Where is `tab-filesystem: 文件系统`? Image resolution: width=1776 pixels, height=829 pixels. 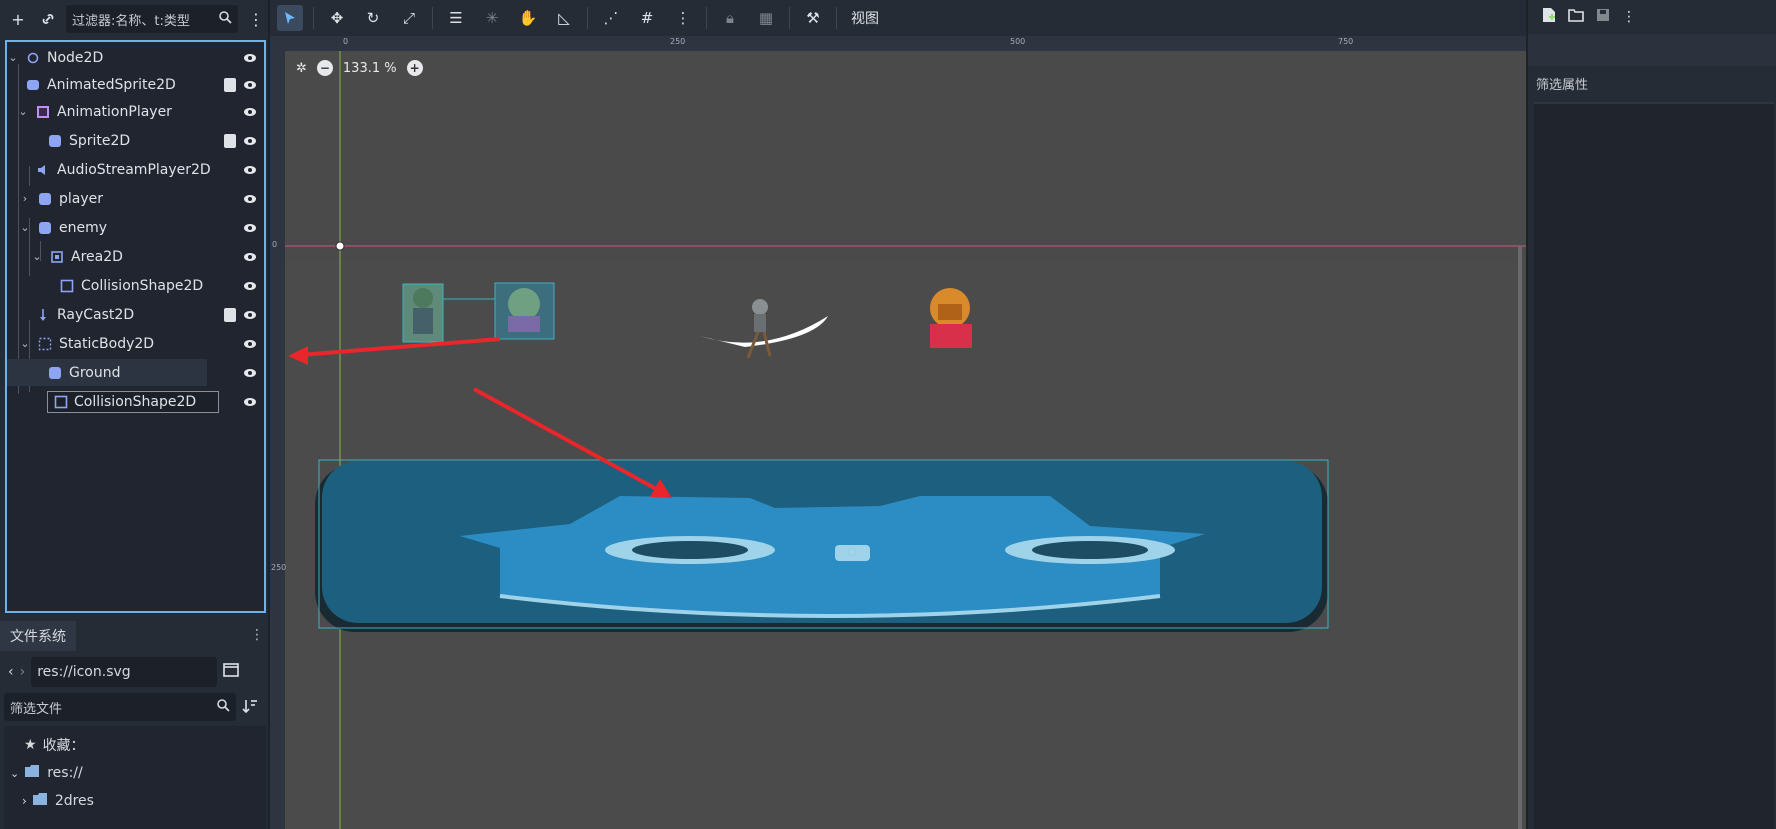 tab-filesystem: 文件系统 is located at coordinates (38, 636).